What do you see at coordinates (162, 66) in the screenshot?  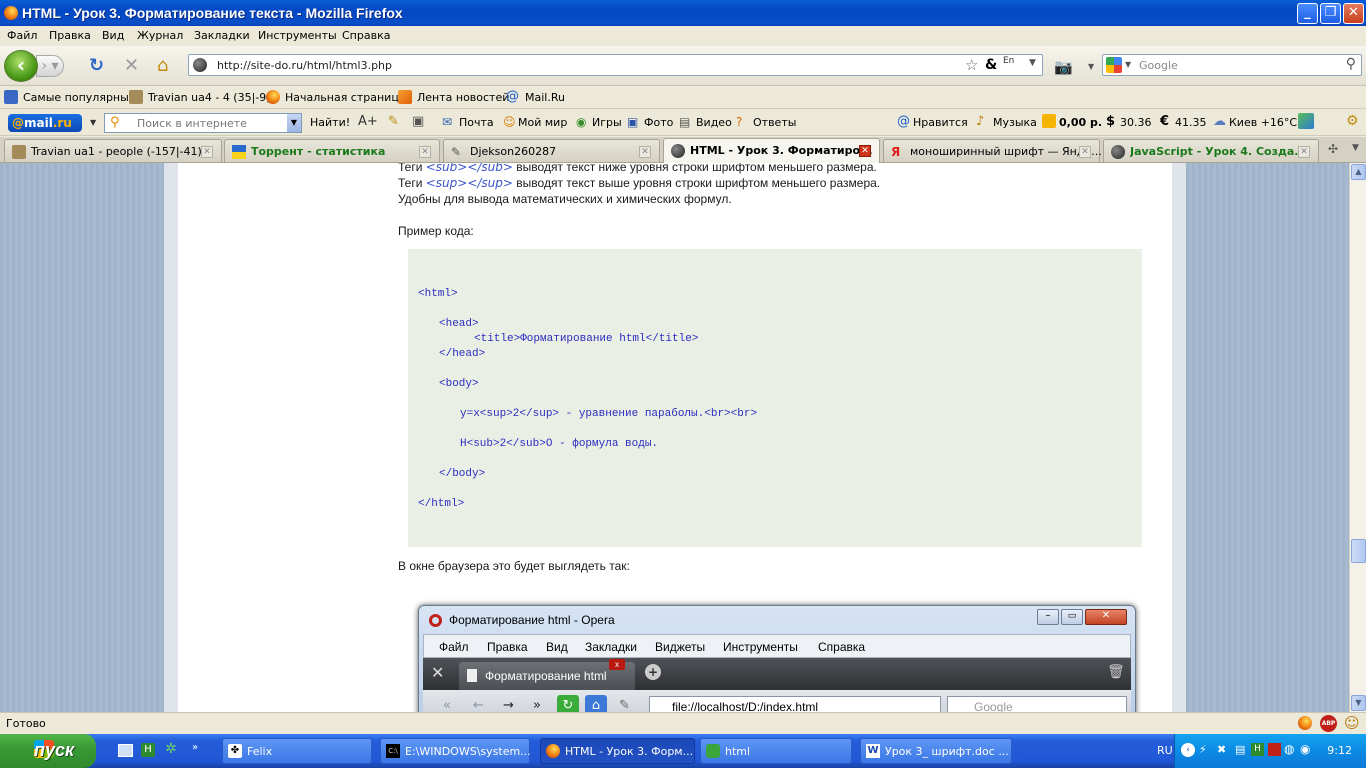 I see `home-icon: ⌂` at bounding box center [162, 66].